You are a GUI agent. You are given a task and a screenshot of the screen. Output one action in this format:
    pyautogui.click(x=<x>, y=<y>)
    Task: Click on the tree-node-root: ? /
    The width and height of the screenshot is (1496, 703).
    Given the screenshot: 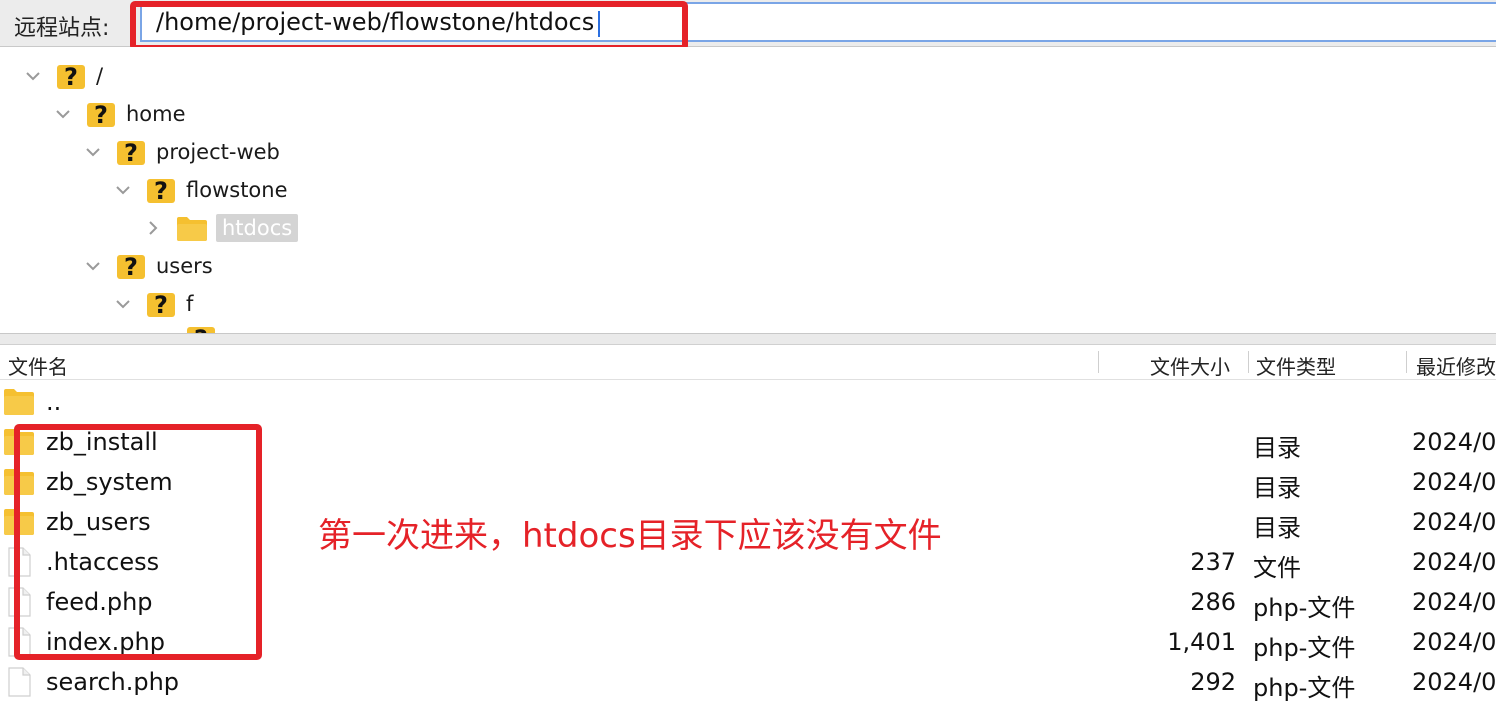 What is the action you would take?
    pyautogui.click(x=63, y=76)
    